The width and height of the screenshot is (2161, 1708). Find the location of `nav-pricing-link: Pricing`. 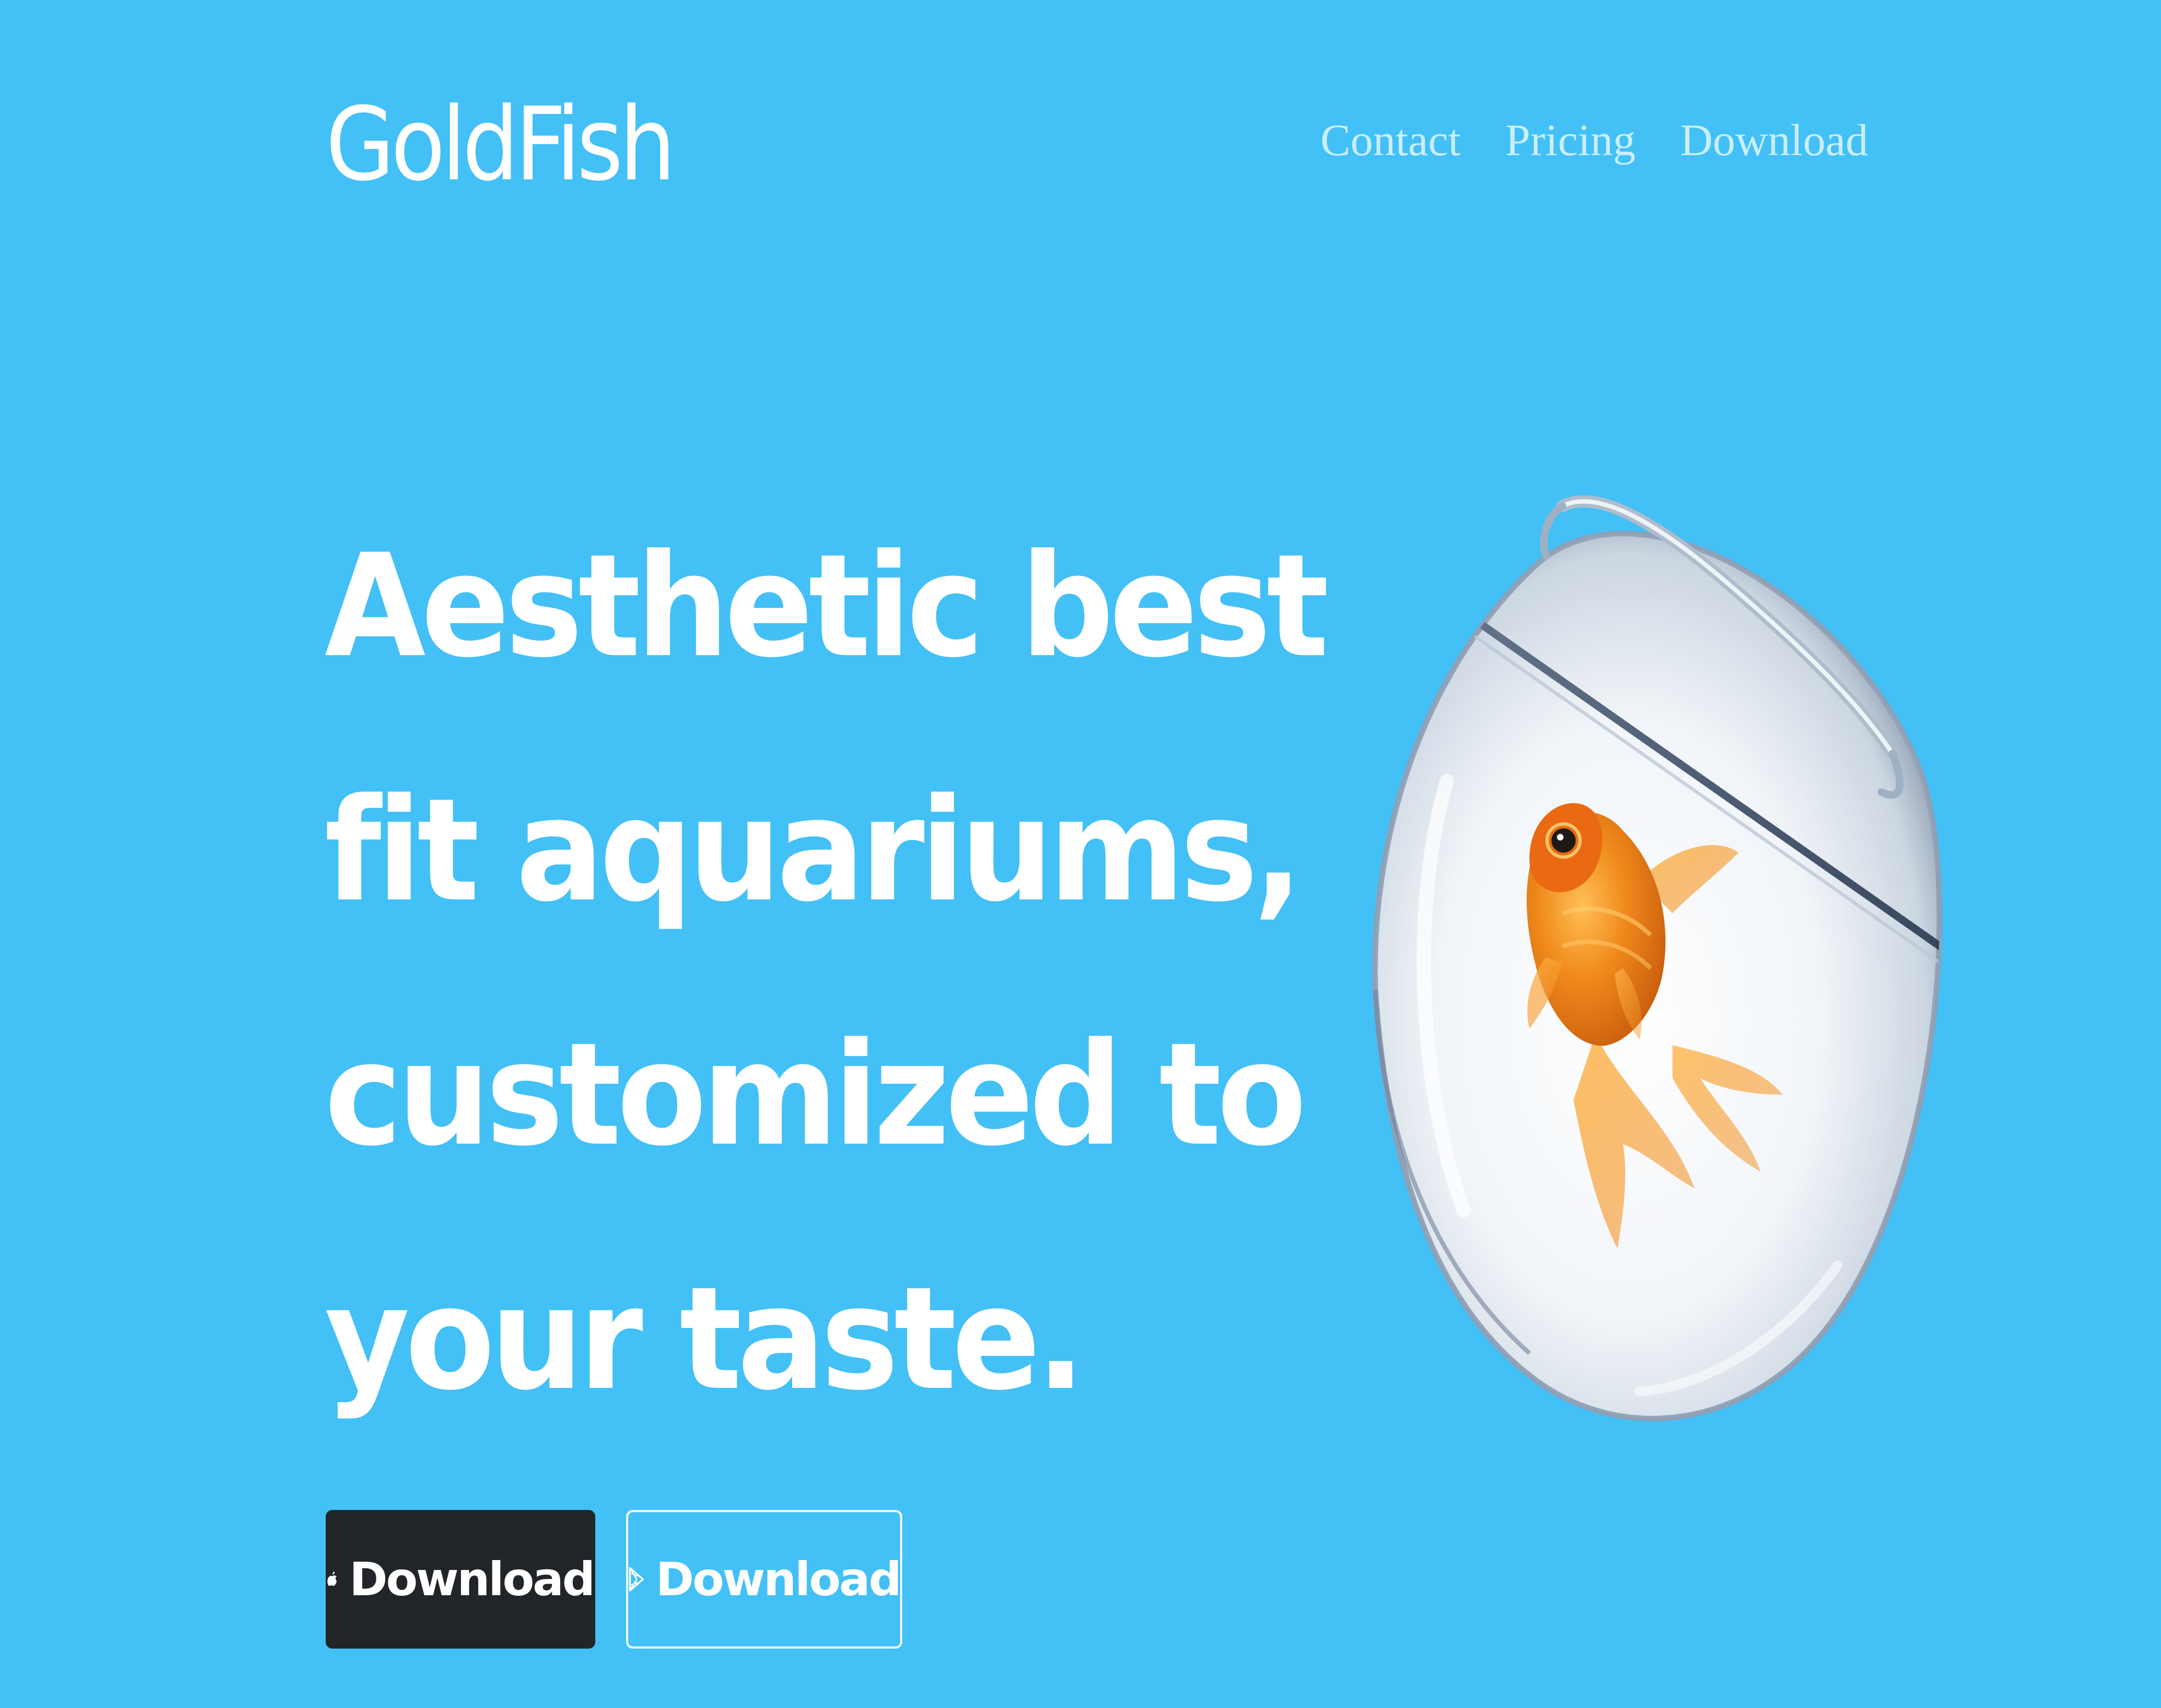

nav-pricing-link: Pricing is located at coordinates (1570, 140).